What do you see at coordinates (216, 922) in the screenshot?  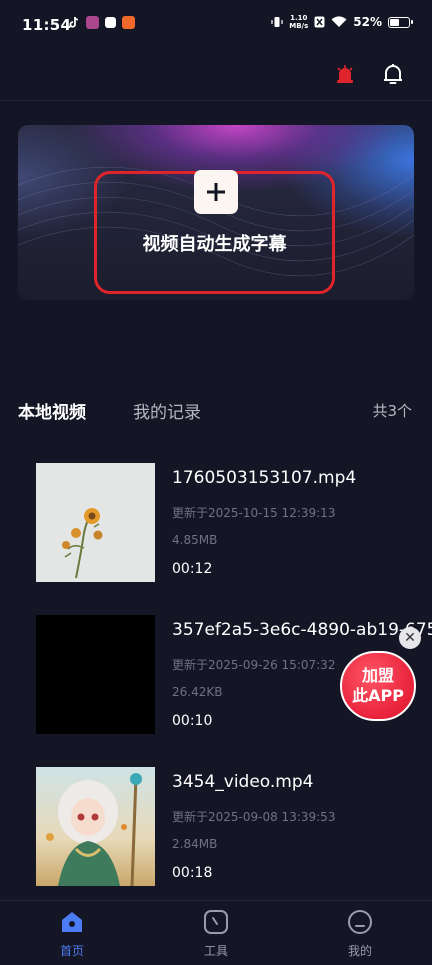 I see `tools-icon` at bounding box center [216, 922].